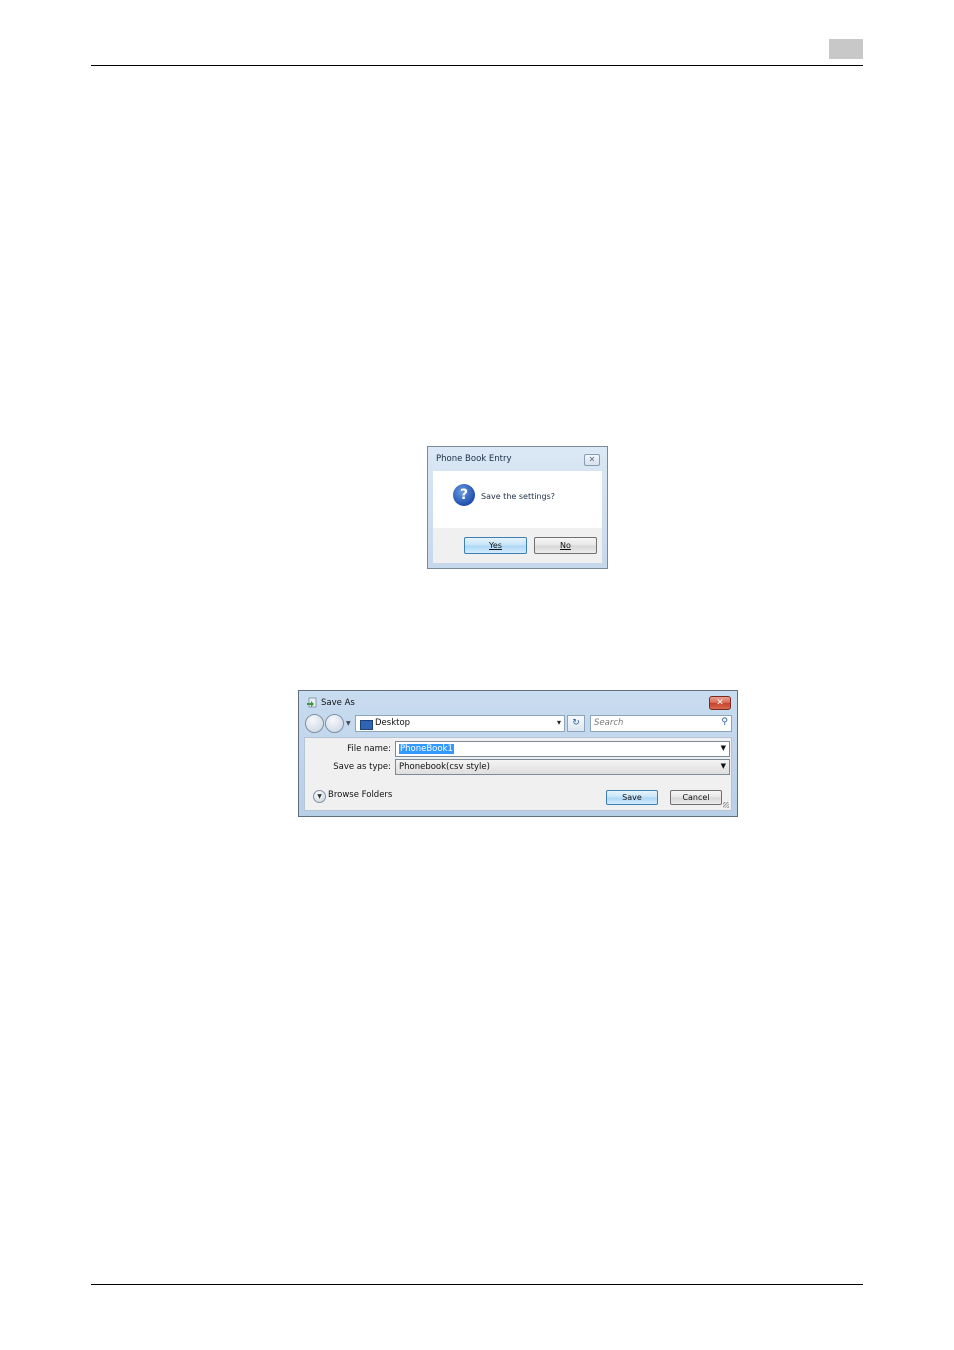 This screenshot has width=954, height=1350. I want to click on resize-grip, so click(726, 805).